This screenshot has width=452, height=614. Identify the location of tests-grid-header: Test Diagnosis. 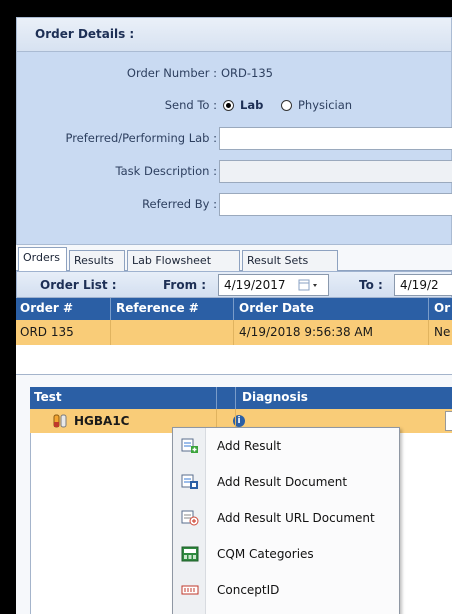
(241, 398).